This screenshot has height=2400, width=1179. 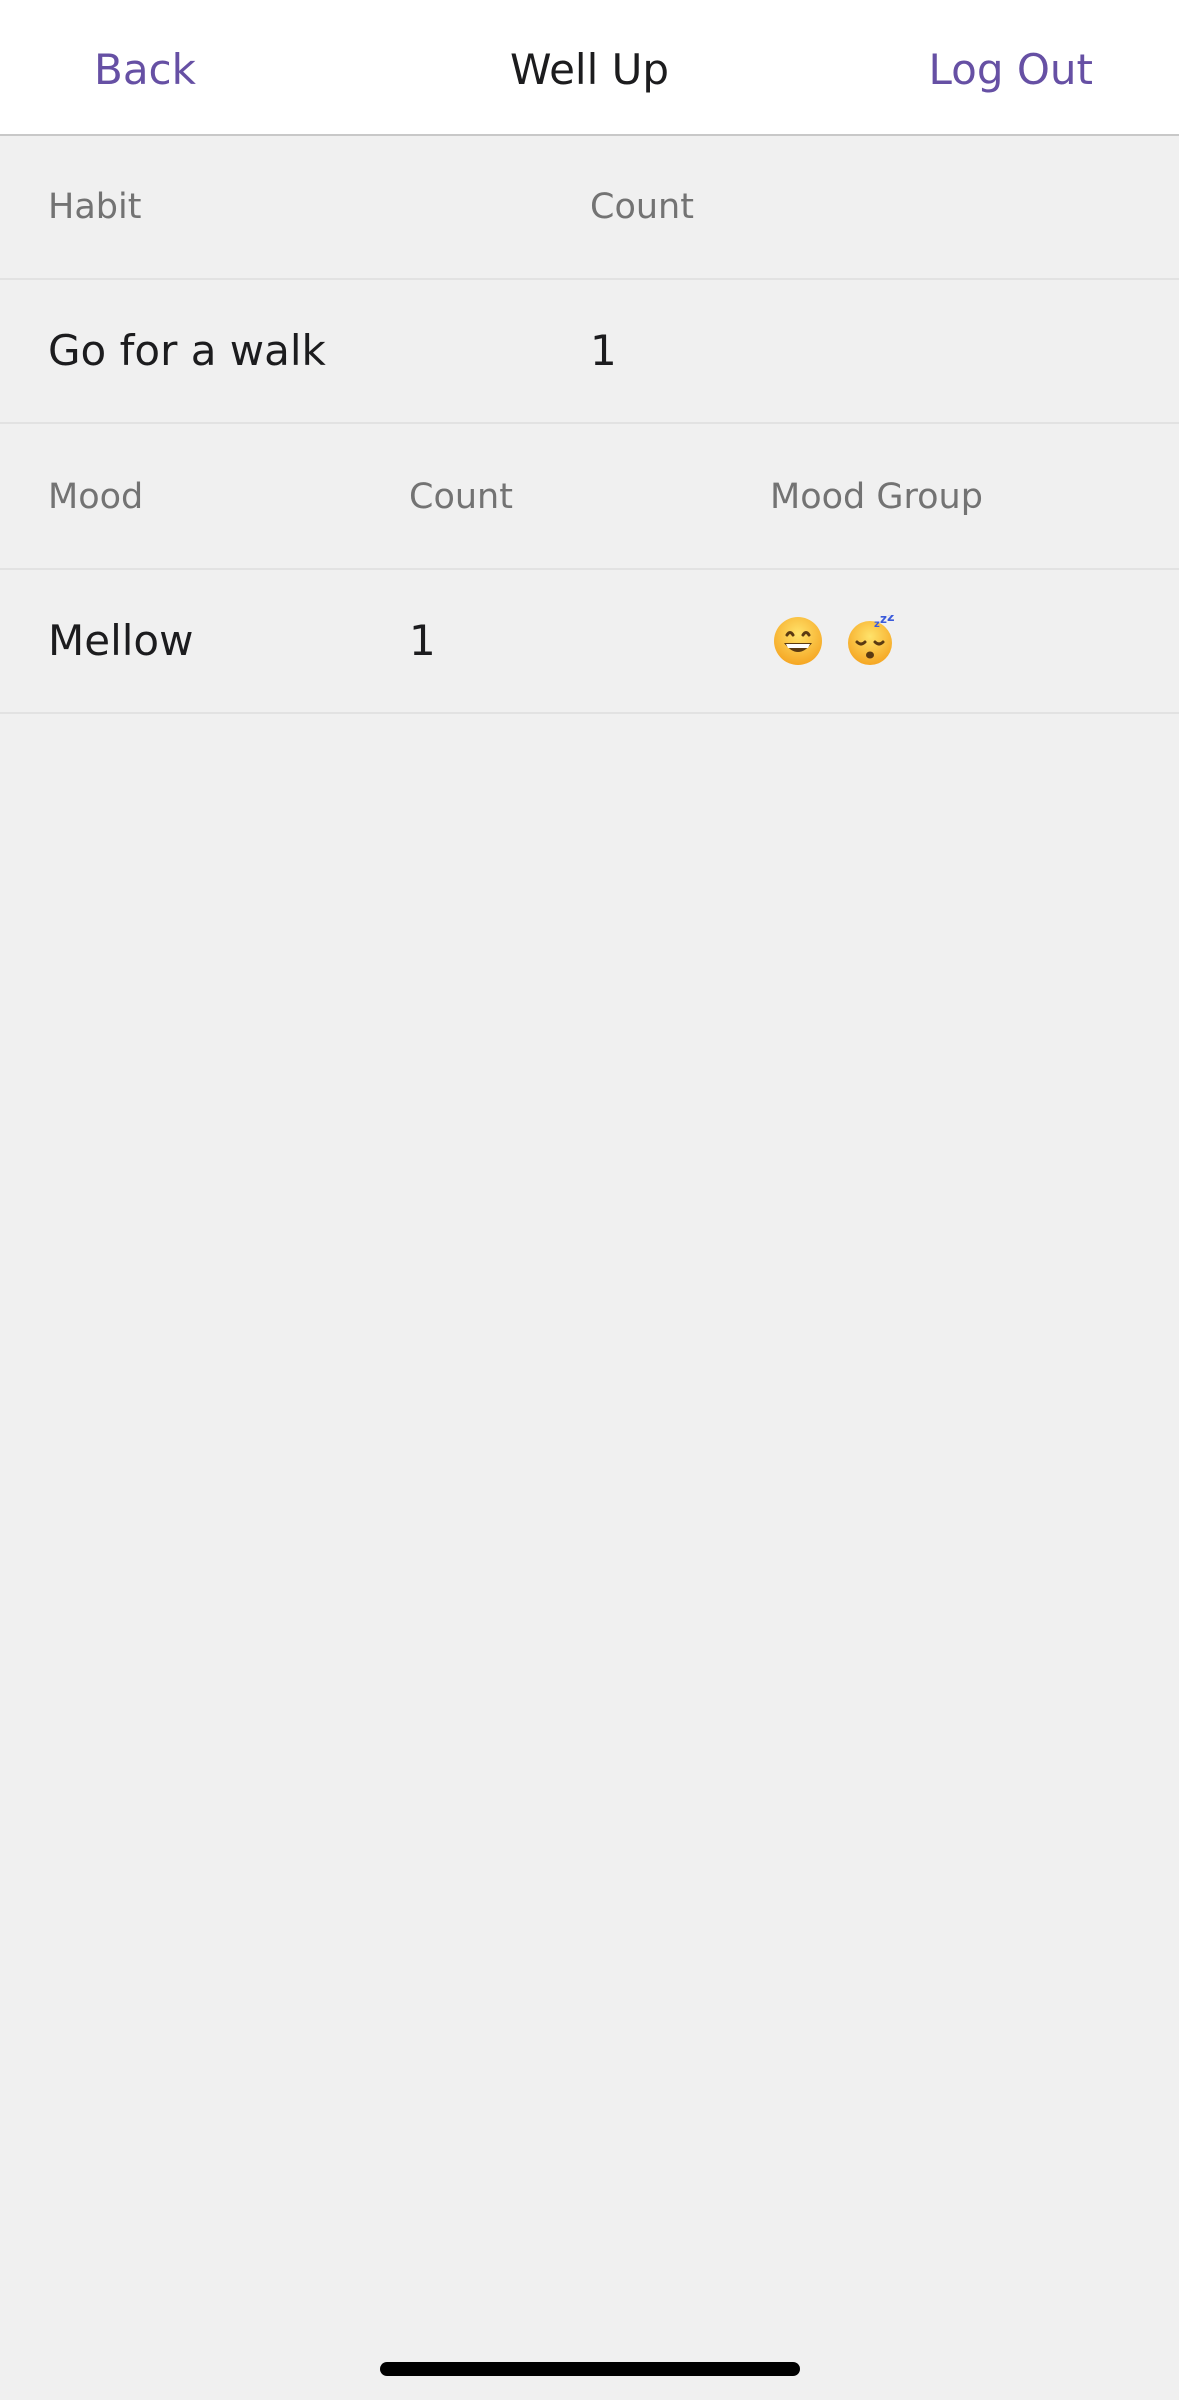 What do you see at coordinates (422, 640) in the screenshot?
I see `mood-count: 1` at bounding box center [422, 640].